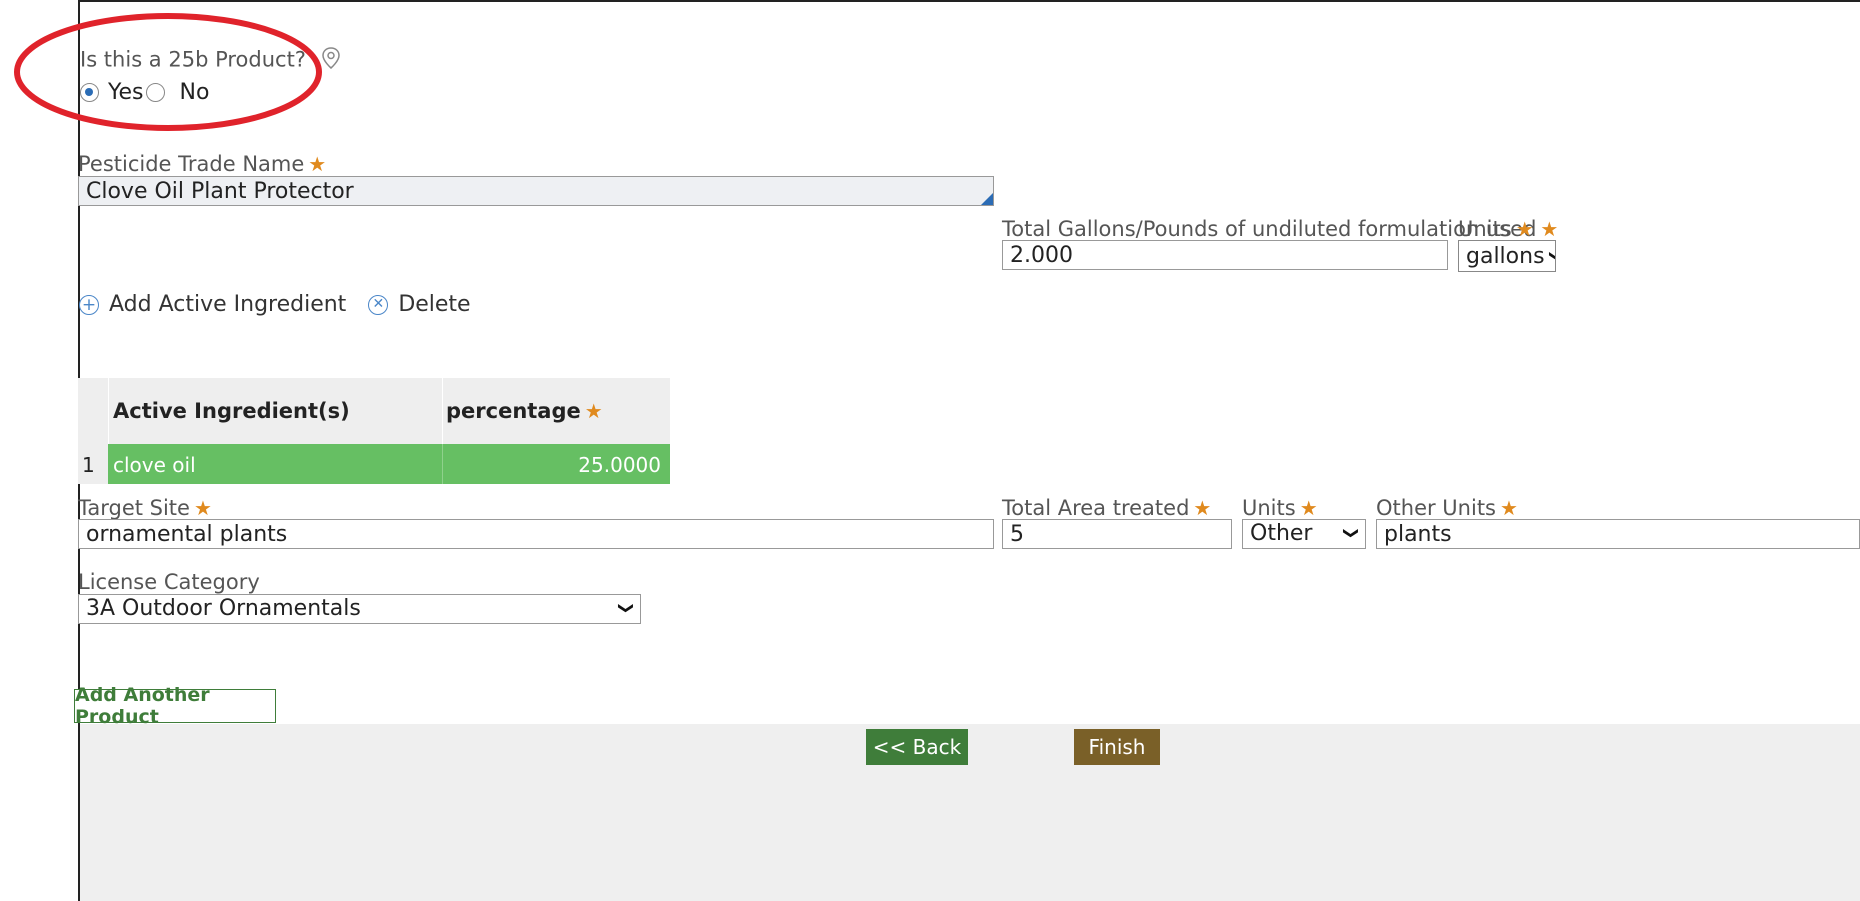 This screenshot has height=901, width=1860. I want to click on area-label: Total Area treated, so click(1096, 508).